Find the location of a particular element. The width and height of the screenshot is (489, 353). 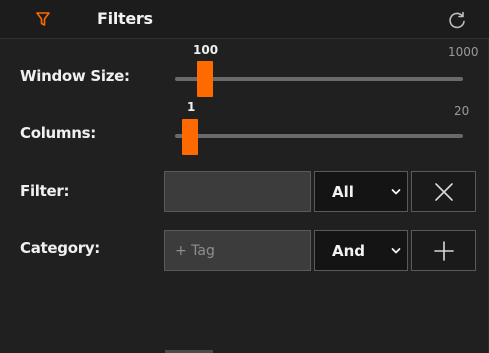

panel-title: Filters is located at coordinates (125, 18).